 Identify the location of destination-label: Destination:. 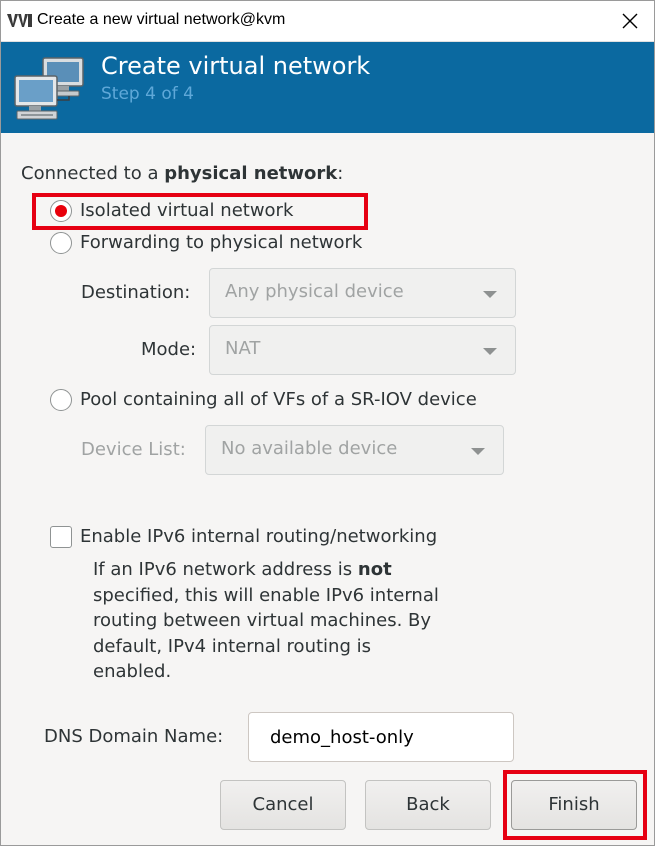
(136, 292).